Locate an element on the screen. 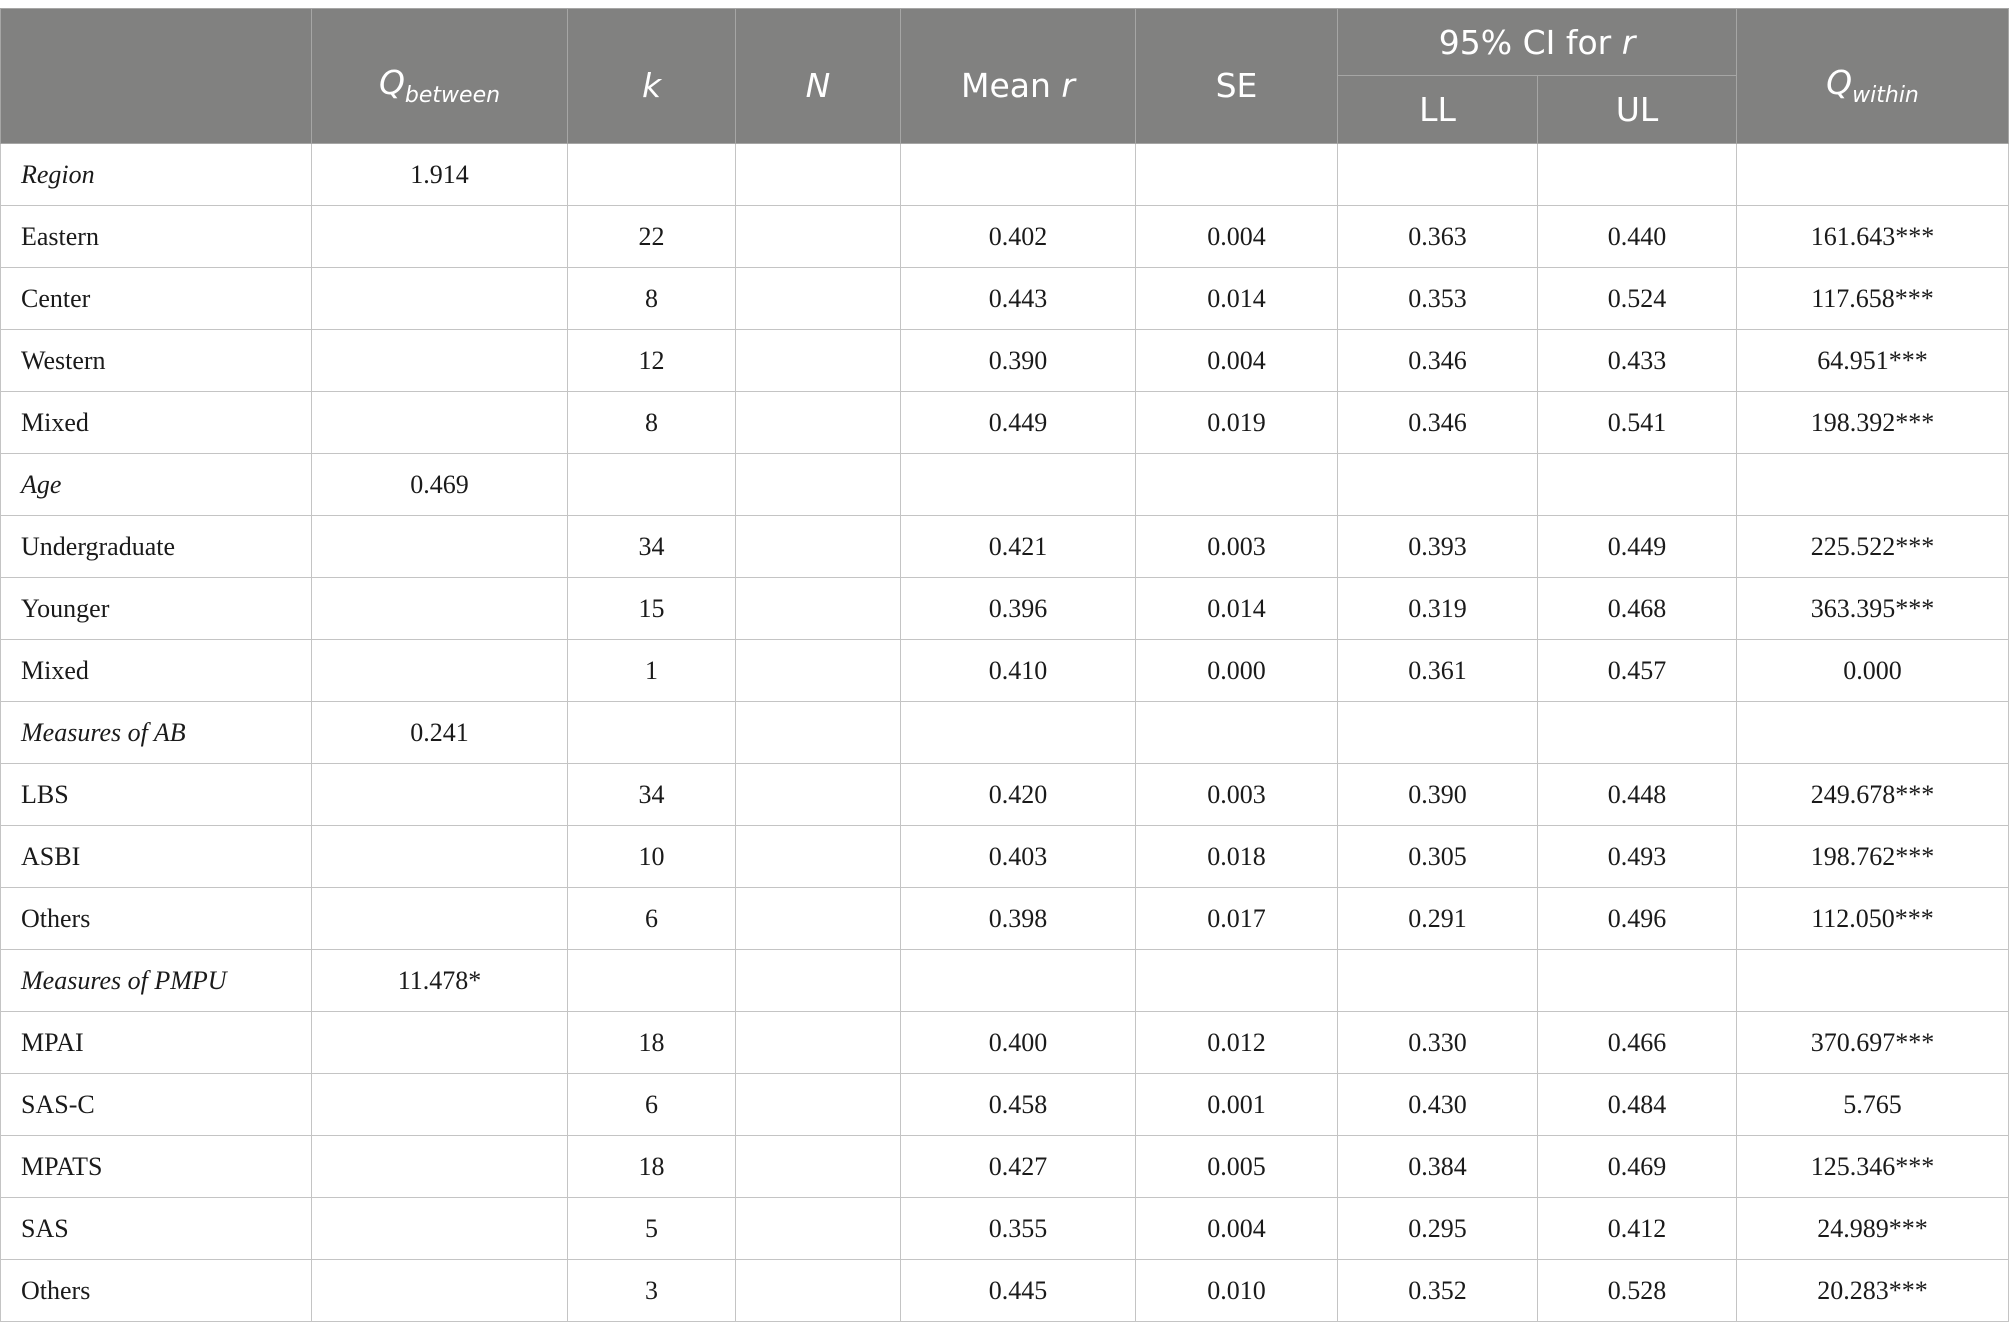 Image resolution: width=2009 pixels, height=1342 pixels. cell-label: Others is located at coordinates (156, 1290).